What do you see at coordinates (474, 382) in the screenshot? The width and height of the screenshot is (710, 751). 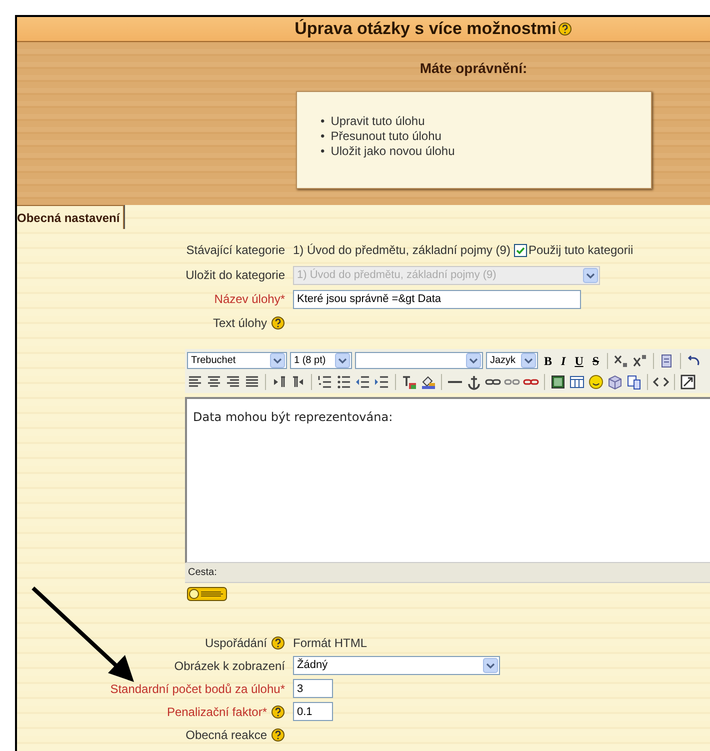 I see `anchor-icon` at bounding box center [474, 382].